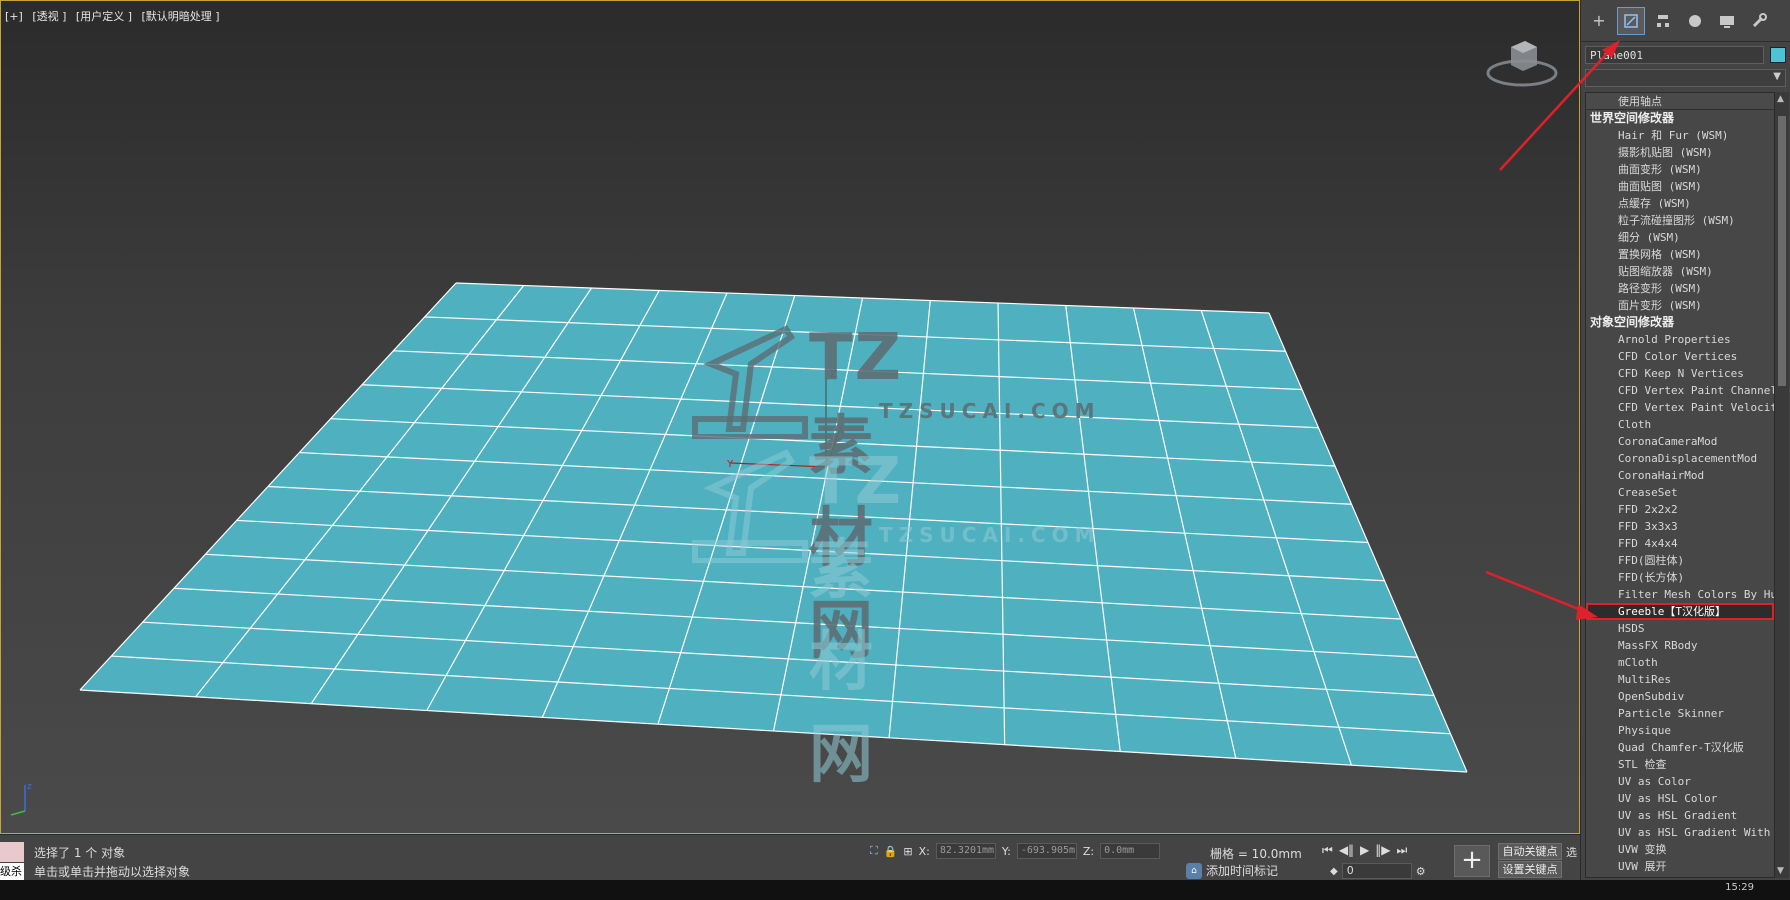  I want to click on scroll-up-icon: ▲, so click(1780, 99).